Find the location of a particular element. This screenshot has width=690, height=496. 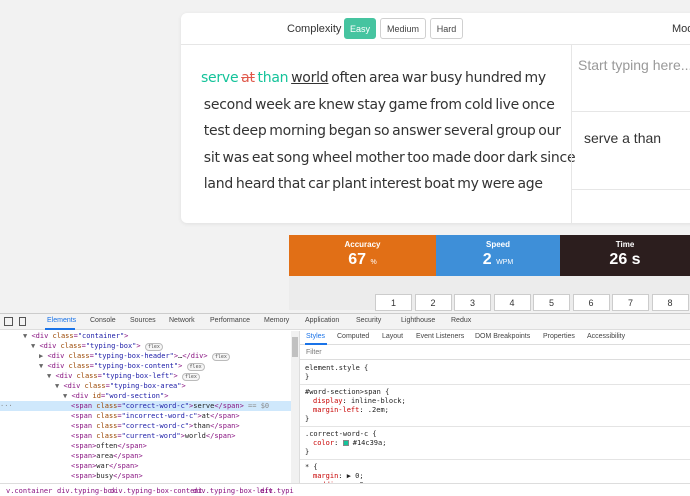

dom-node-html: <span>war</span> is located at coordinates (105, 466).